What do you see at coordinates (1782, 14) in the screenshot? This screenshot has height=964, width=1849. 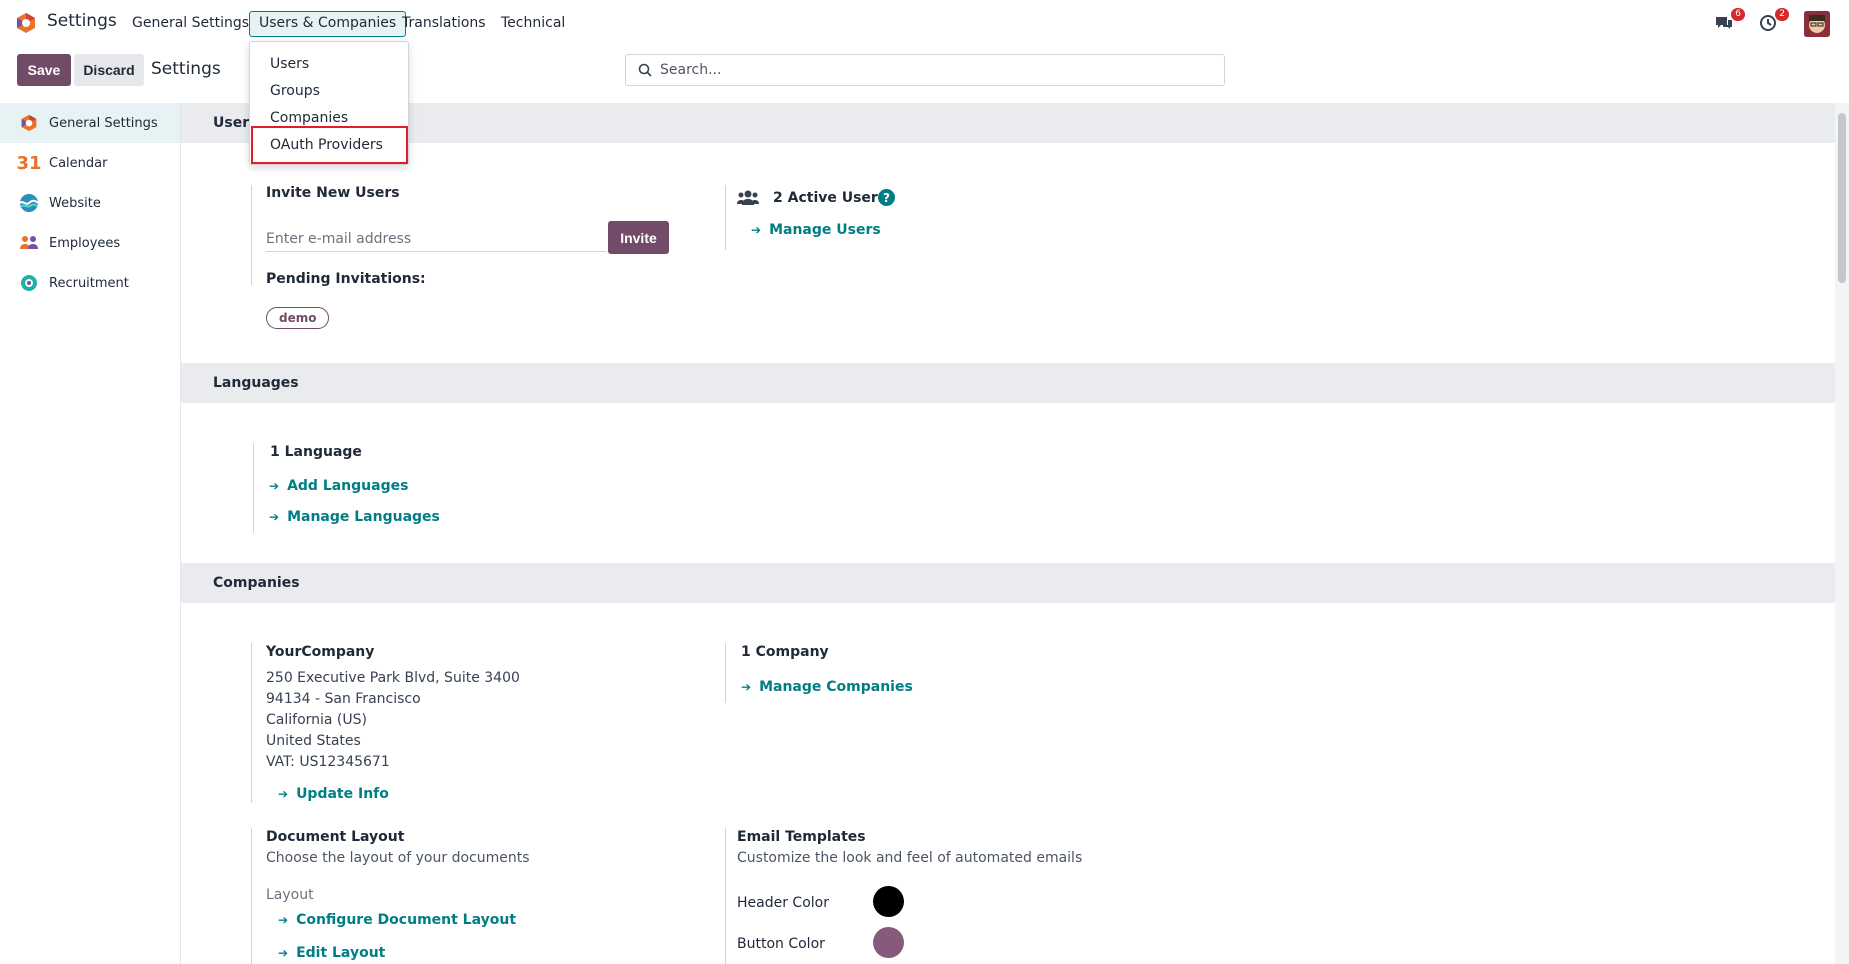 I see `activity-badge: 2` at bounding box center [1782, 14].